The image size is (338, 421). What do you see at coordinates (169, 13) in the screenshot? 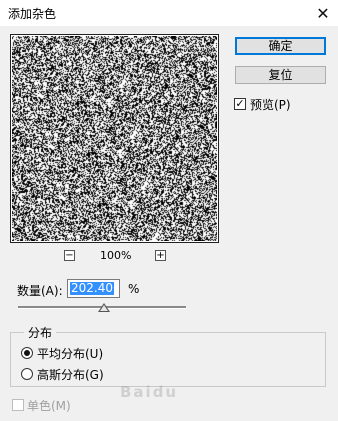
I see `title-bar: 添加杂色 ✕` at bounding box center [169, 13].